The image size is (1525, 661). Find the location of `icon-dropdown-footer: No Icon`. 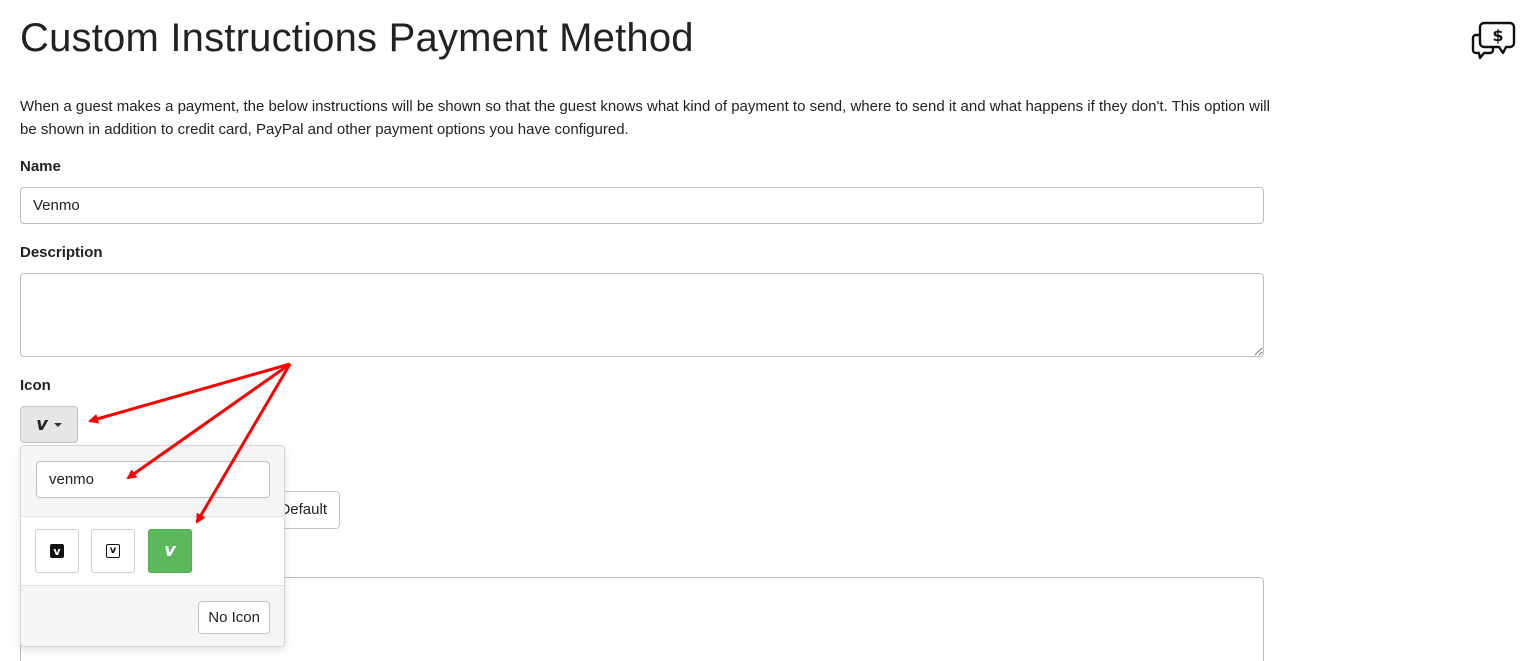

icon-dropdown-footer: No Icon is located at coordinates (152, 615).